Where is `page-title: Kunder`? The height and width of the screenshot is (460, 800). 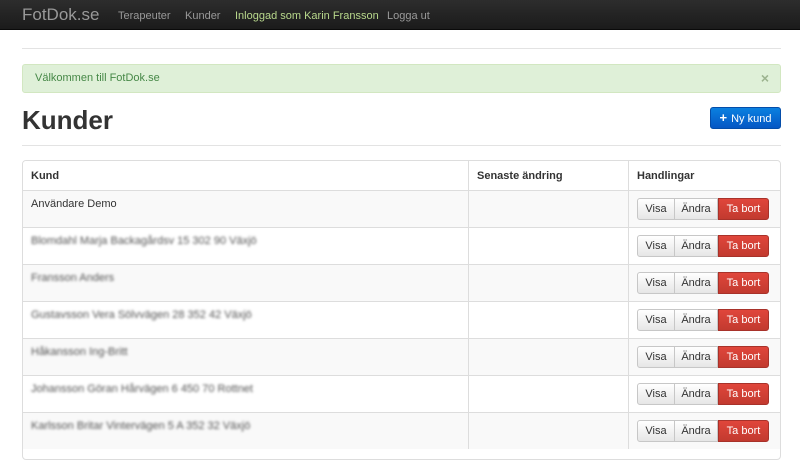 page-title: Kunder is located at coordinates (67, 120).